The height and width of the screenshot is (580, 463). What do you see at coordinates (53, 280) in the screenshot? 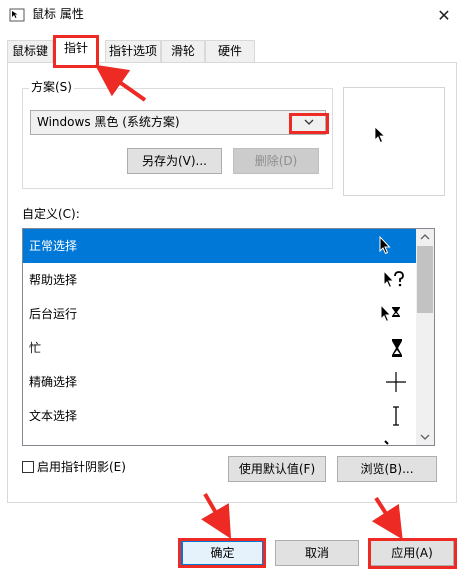
I see `list-item-label: 帮助选择` at bounding box center [53, 280].